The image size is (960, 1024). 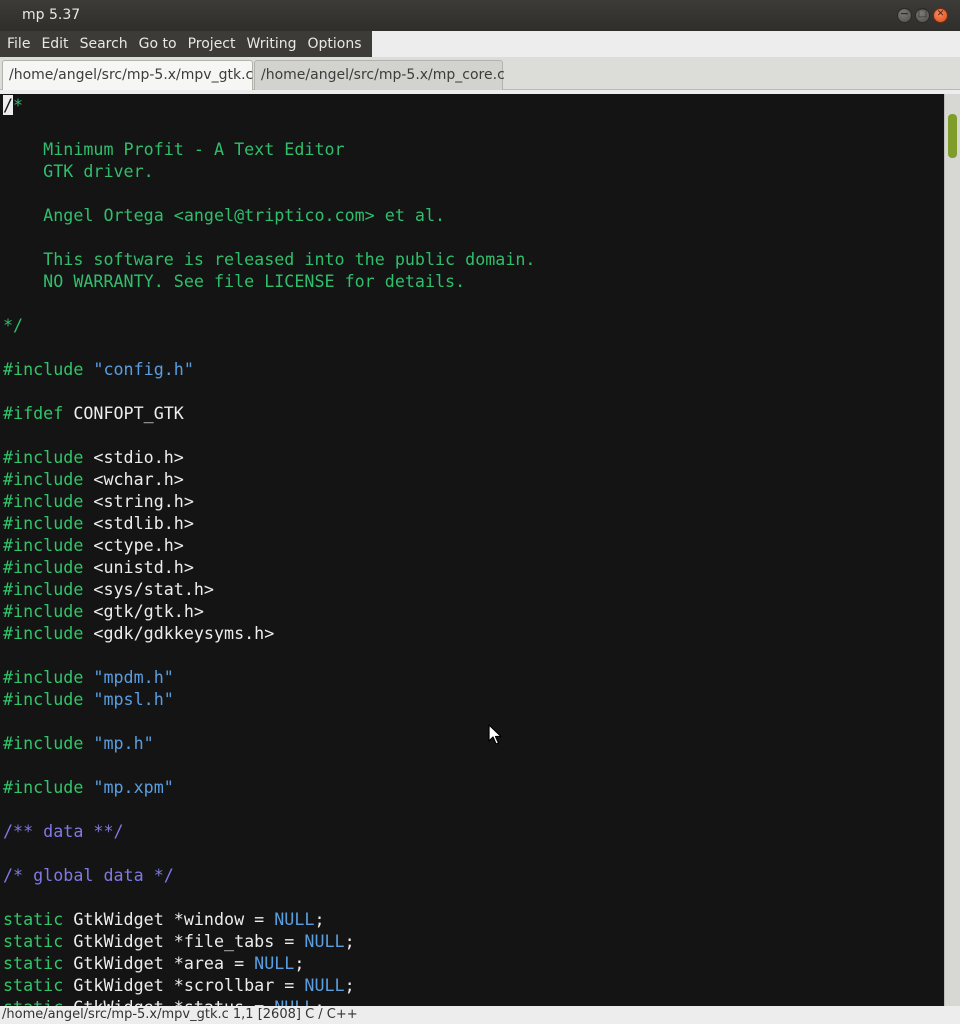 I want to click on code-line: #include <sys/stat.h>, so click(x=269, y=589).